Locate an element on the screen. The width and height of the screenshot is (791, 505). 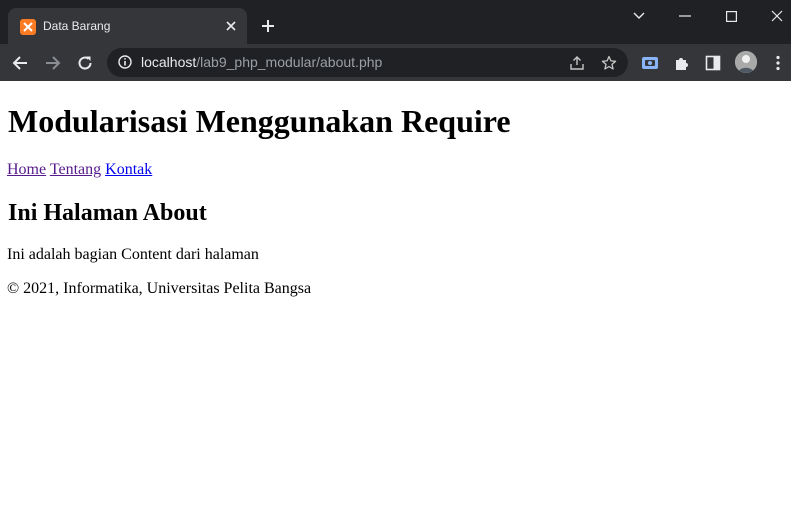
url-host: localhost is located at coordinates (169, 62).